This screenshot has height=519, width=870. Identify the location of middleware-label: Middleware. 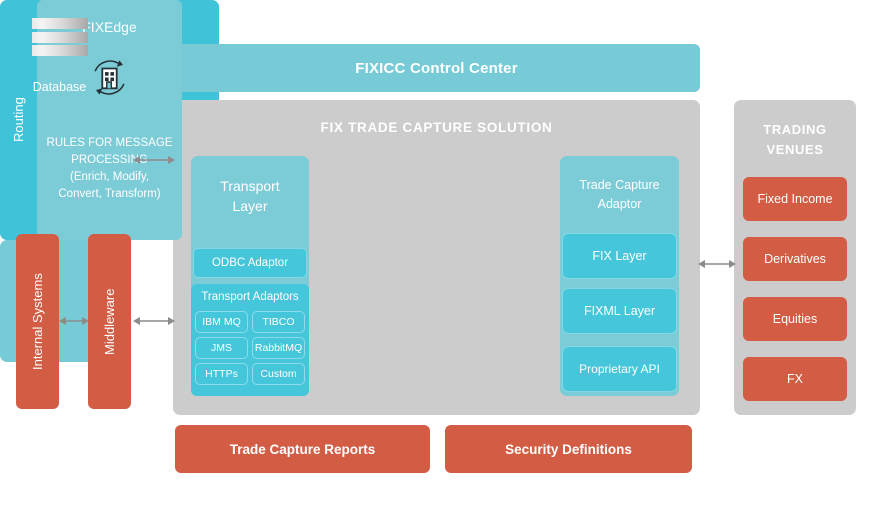
(109, 321).